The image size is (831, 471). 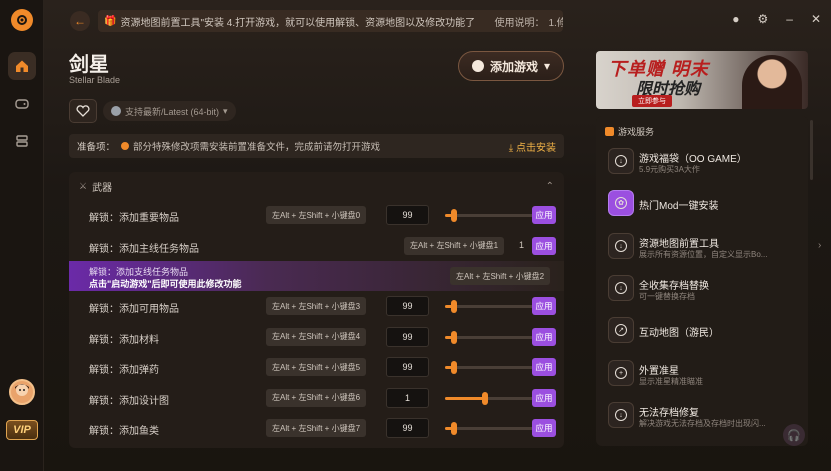 I want to click on service-title: 游戏福袋（OO GAME）, so click(x=693, y=159).